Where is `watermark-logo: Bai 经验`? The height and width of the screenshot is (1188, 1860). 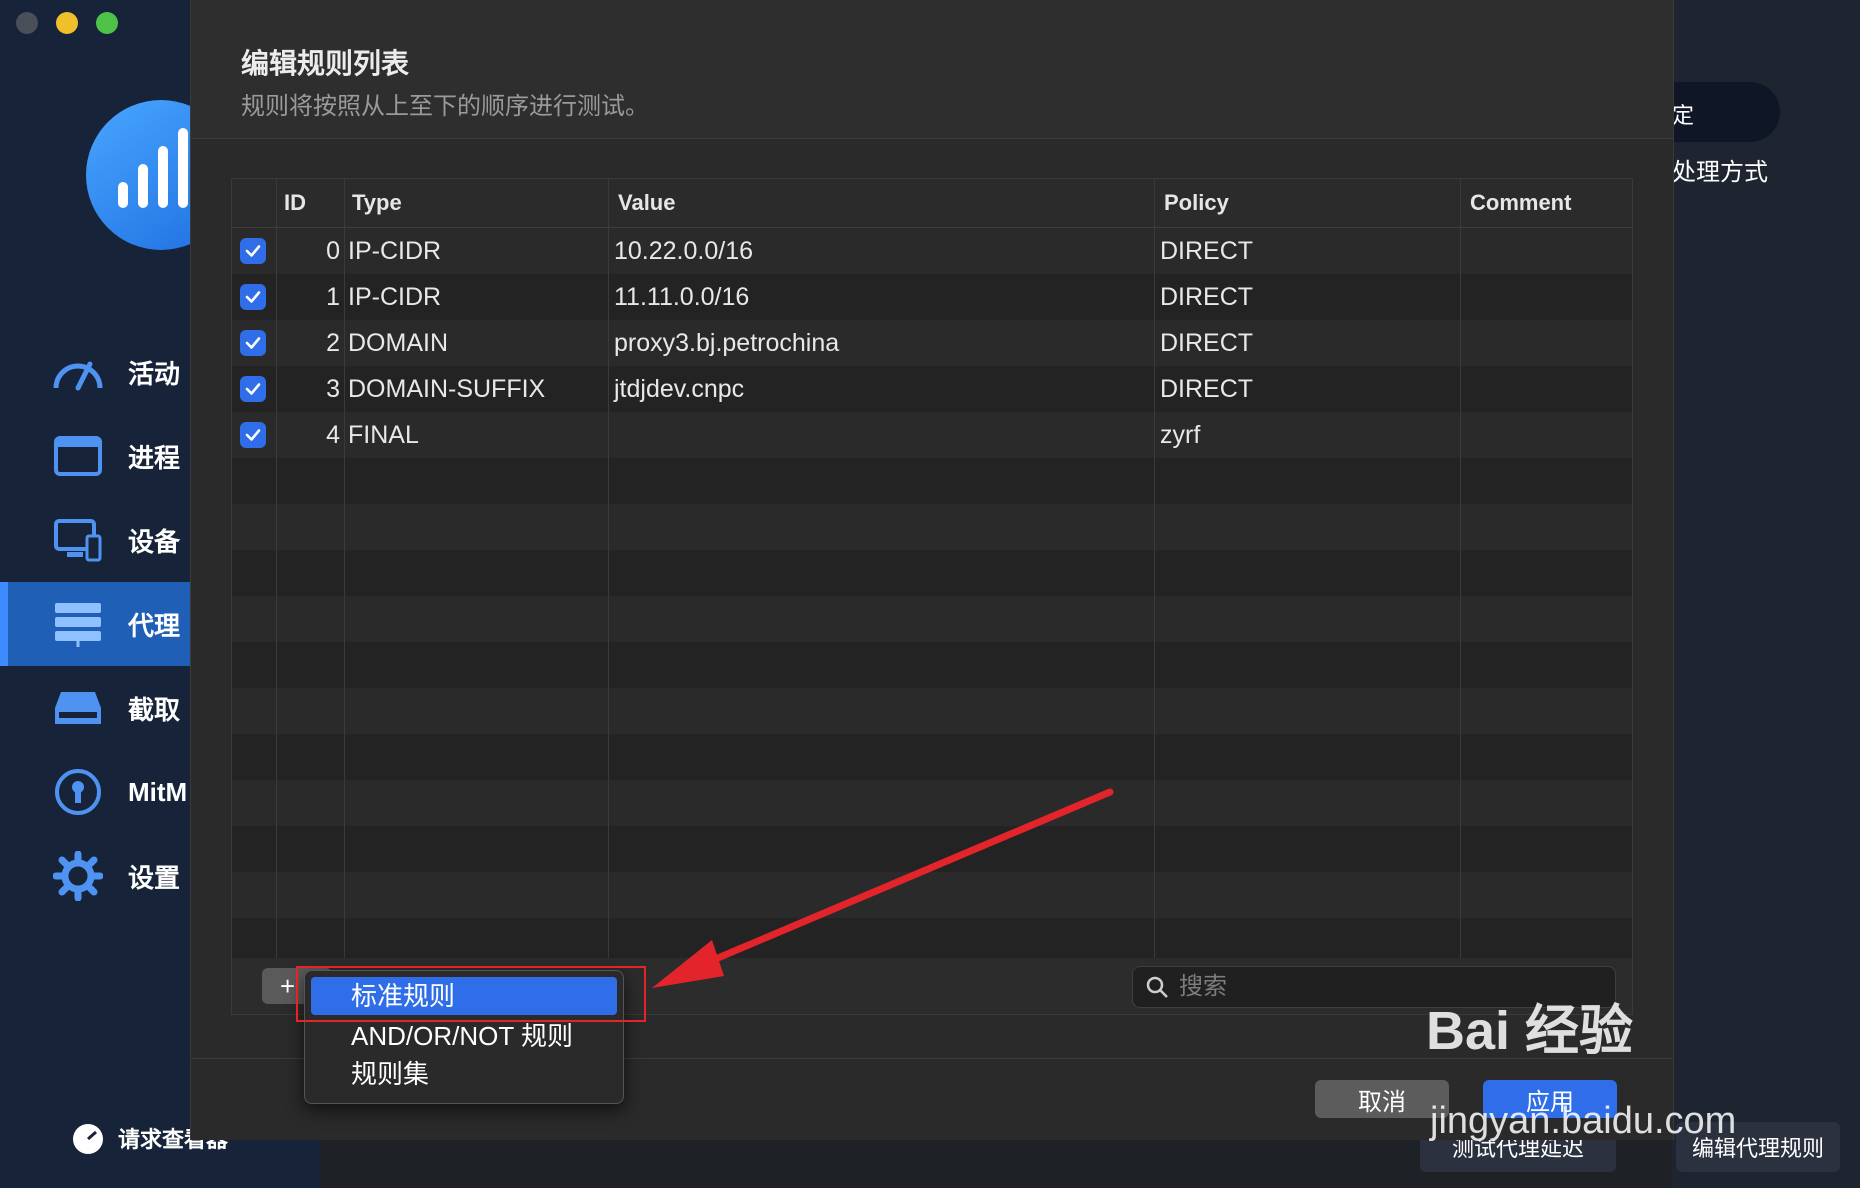 watermark-logo: Bai 经验 is located at coordinates (1530, 1031).